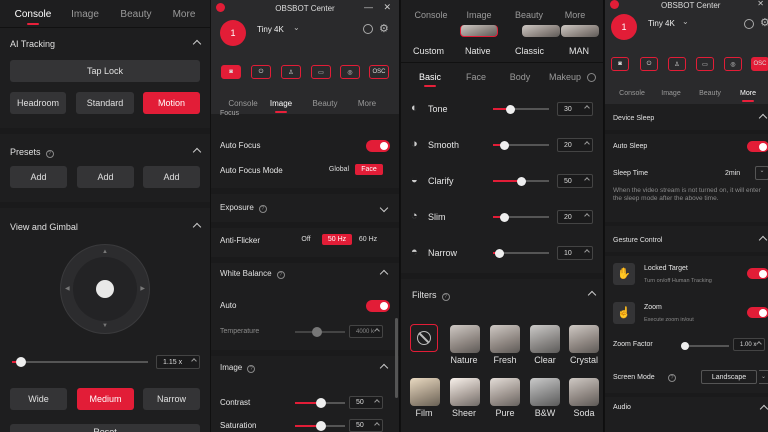 The height and width of the screenshot is (432, 768). I want to click on motion-button: Motion, so click(171, 103).